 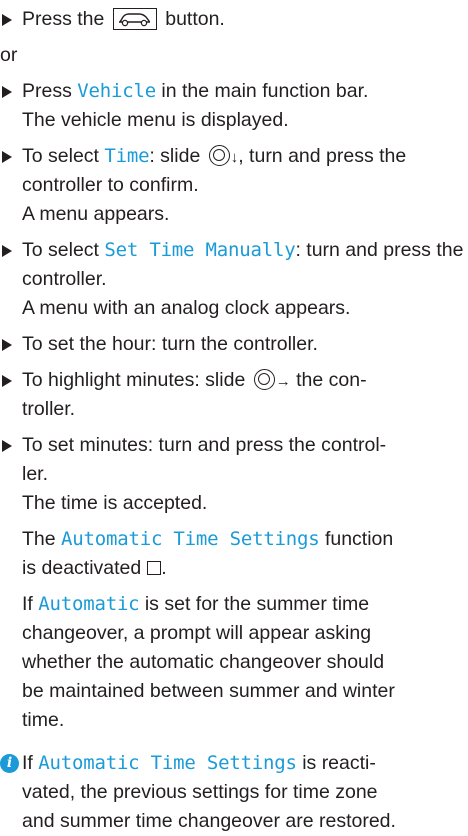 I want to click on note-the: The, so click(x=39, y=539).